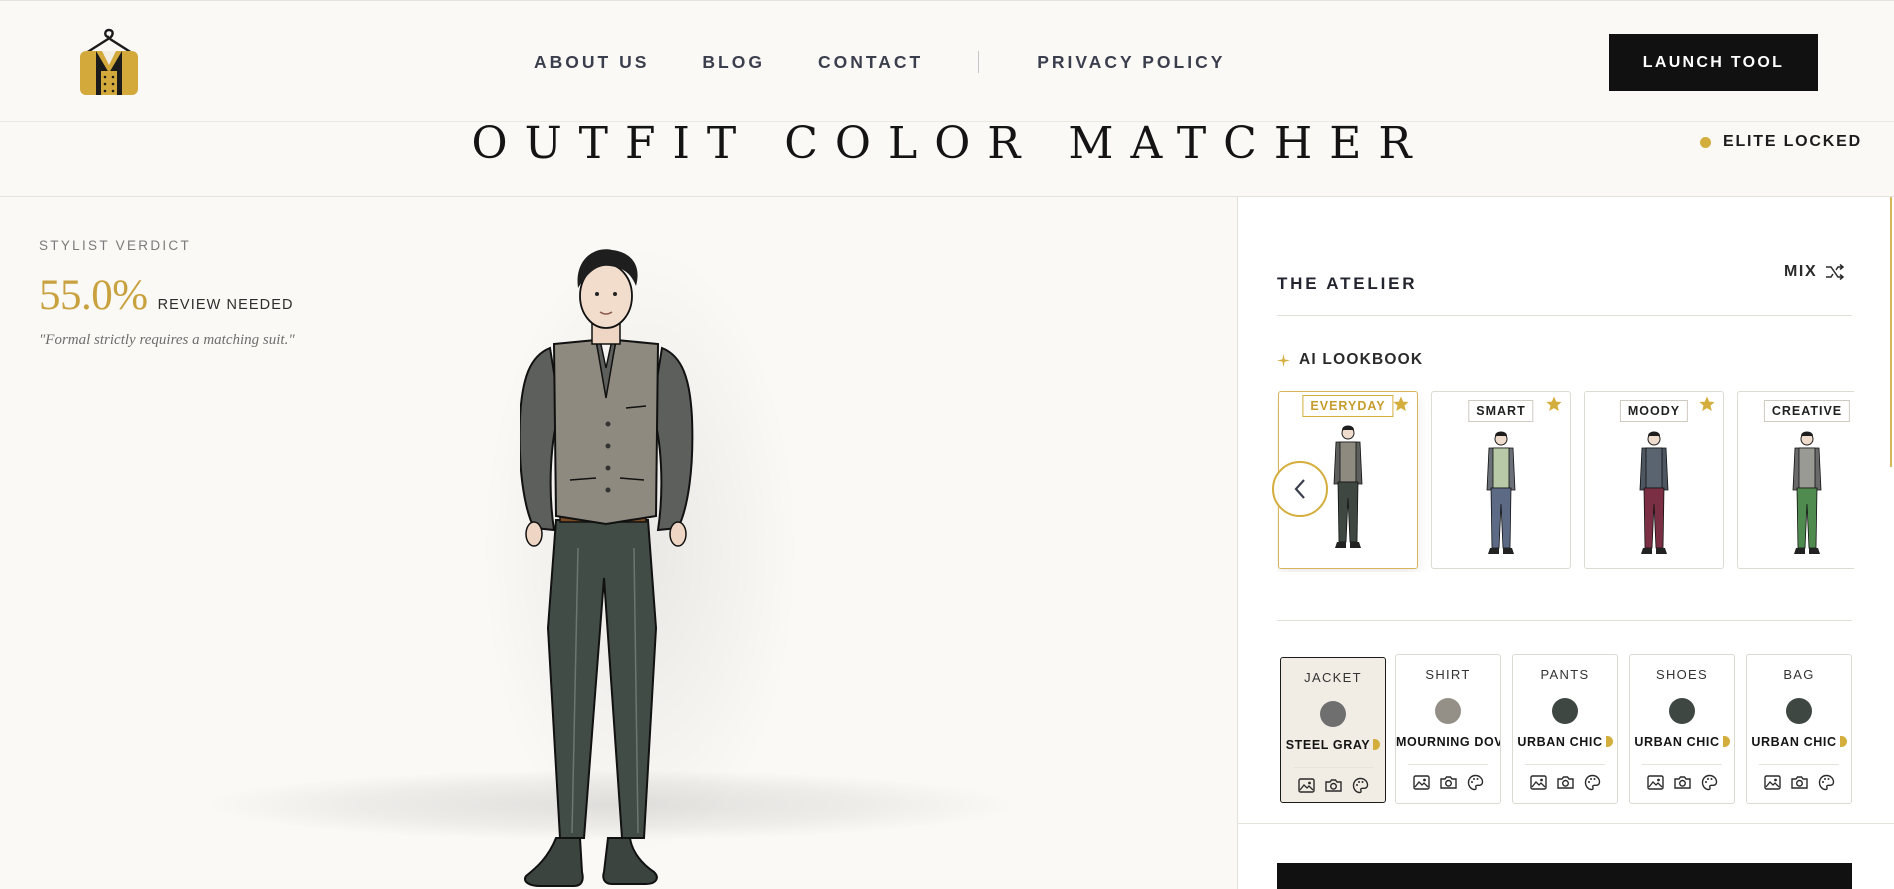 The image size is (1894, 889). Describe the element at coordinates (225, 305) in the screenshot. I see `verdict-status: REVIEW NEEDED` at that location.